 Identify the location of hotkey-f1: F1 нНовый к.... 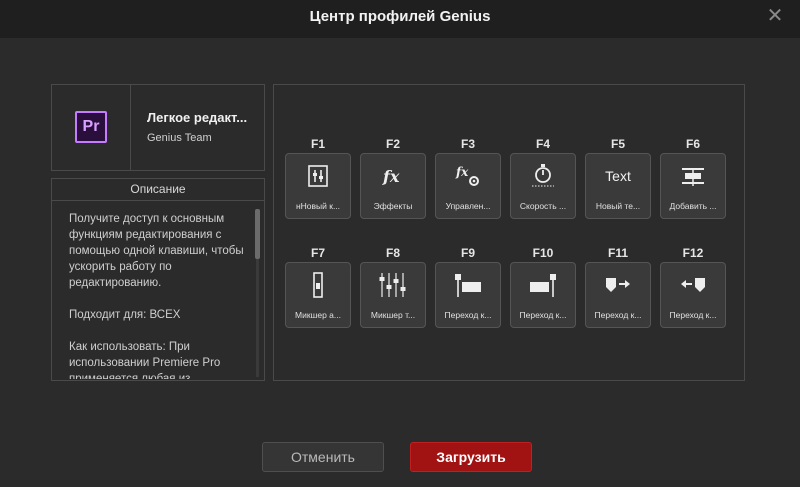
(318, 178).